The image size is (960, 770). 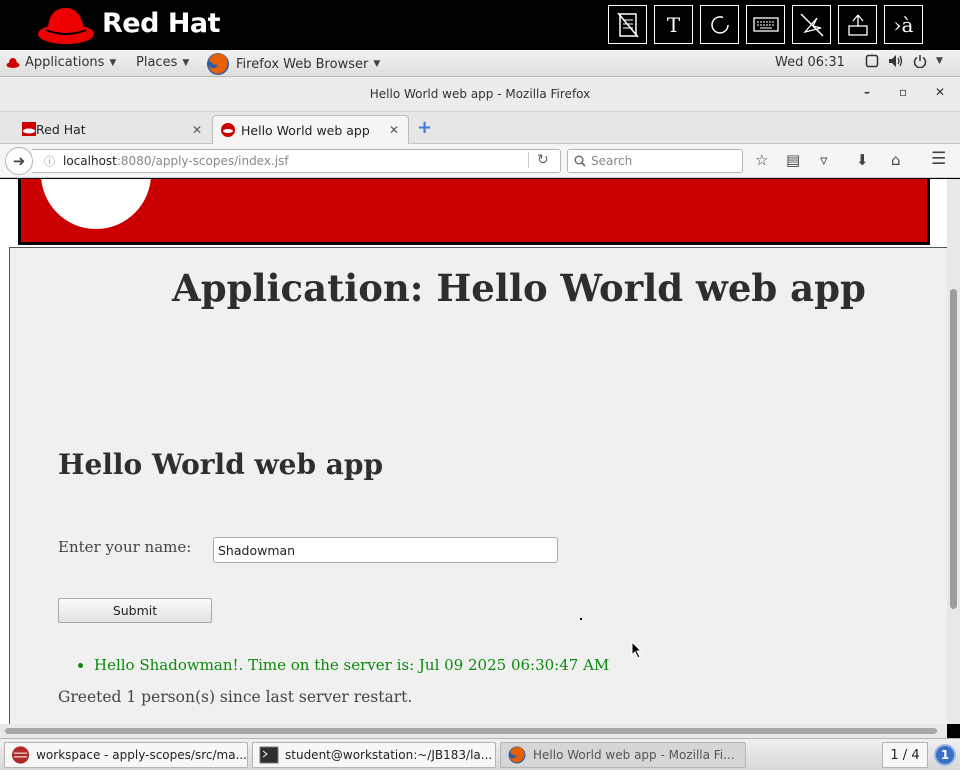 I want to click on redhat-header-logo-icon, so click(x=96, y=204).